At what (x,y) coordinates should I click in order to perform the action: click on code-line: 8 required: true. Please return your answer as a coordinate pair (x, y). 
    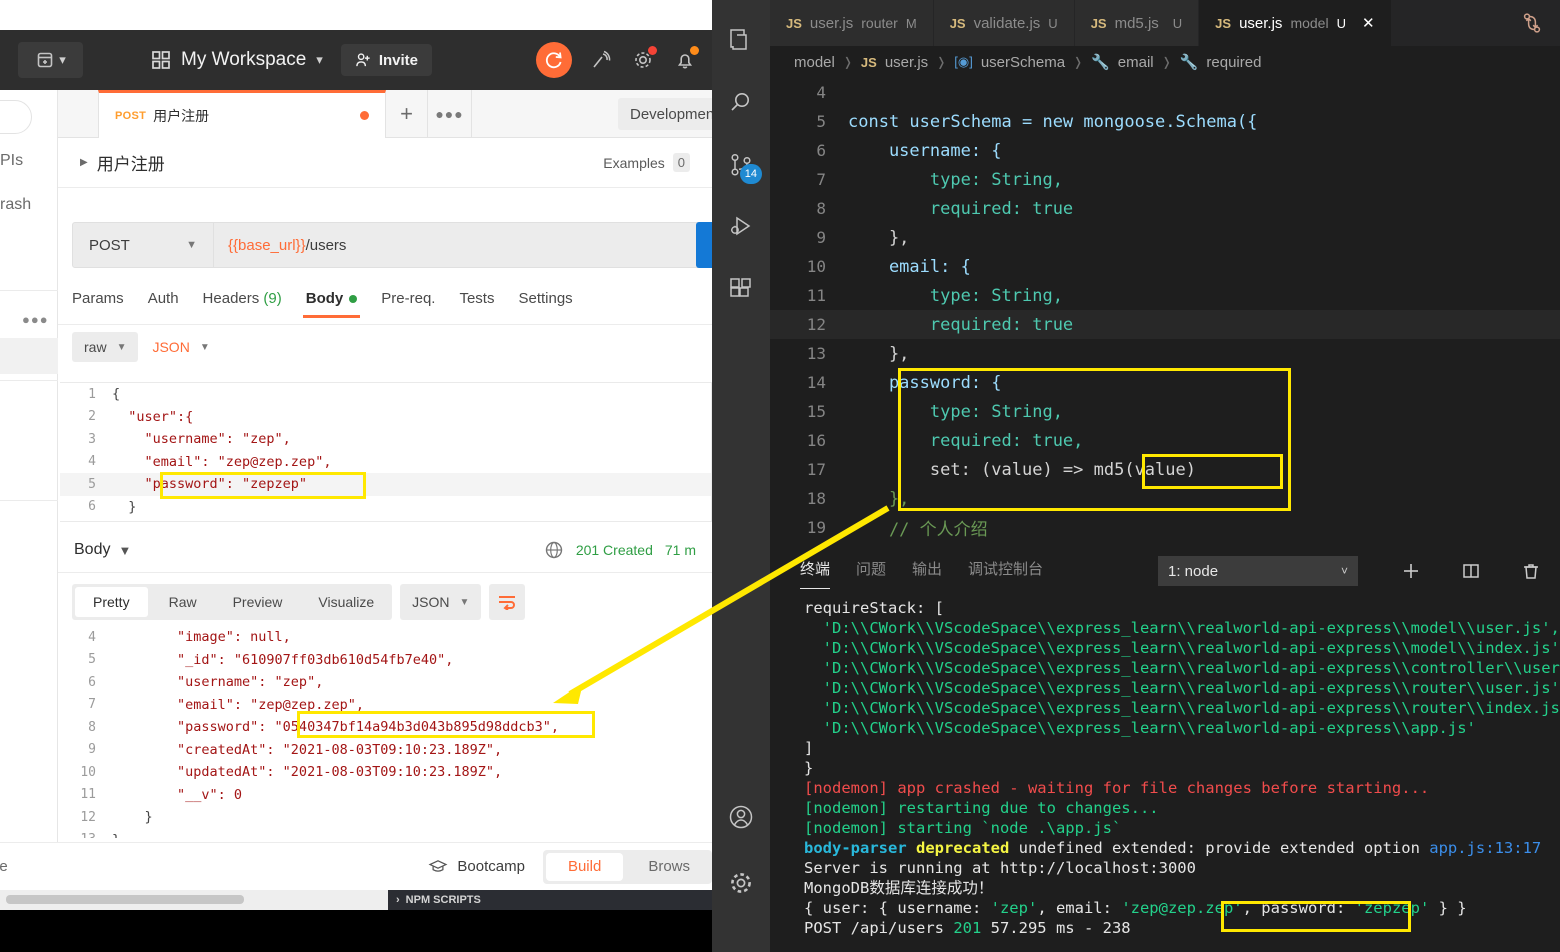
    Looking at the image, I should click on (1165, 208).